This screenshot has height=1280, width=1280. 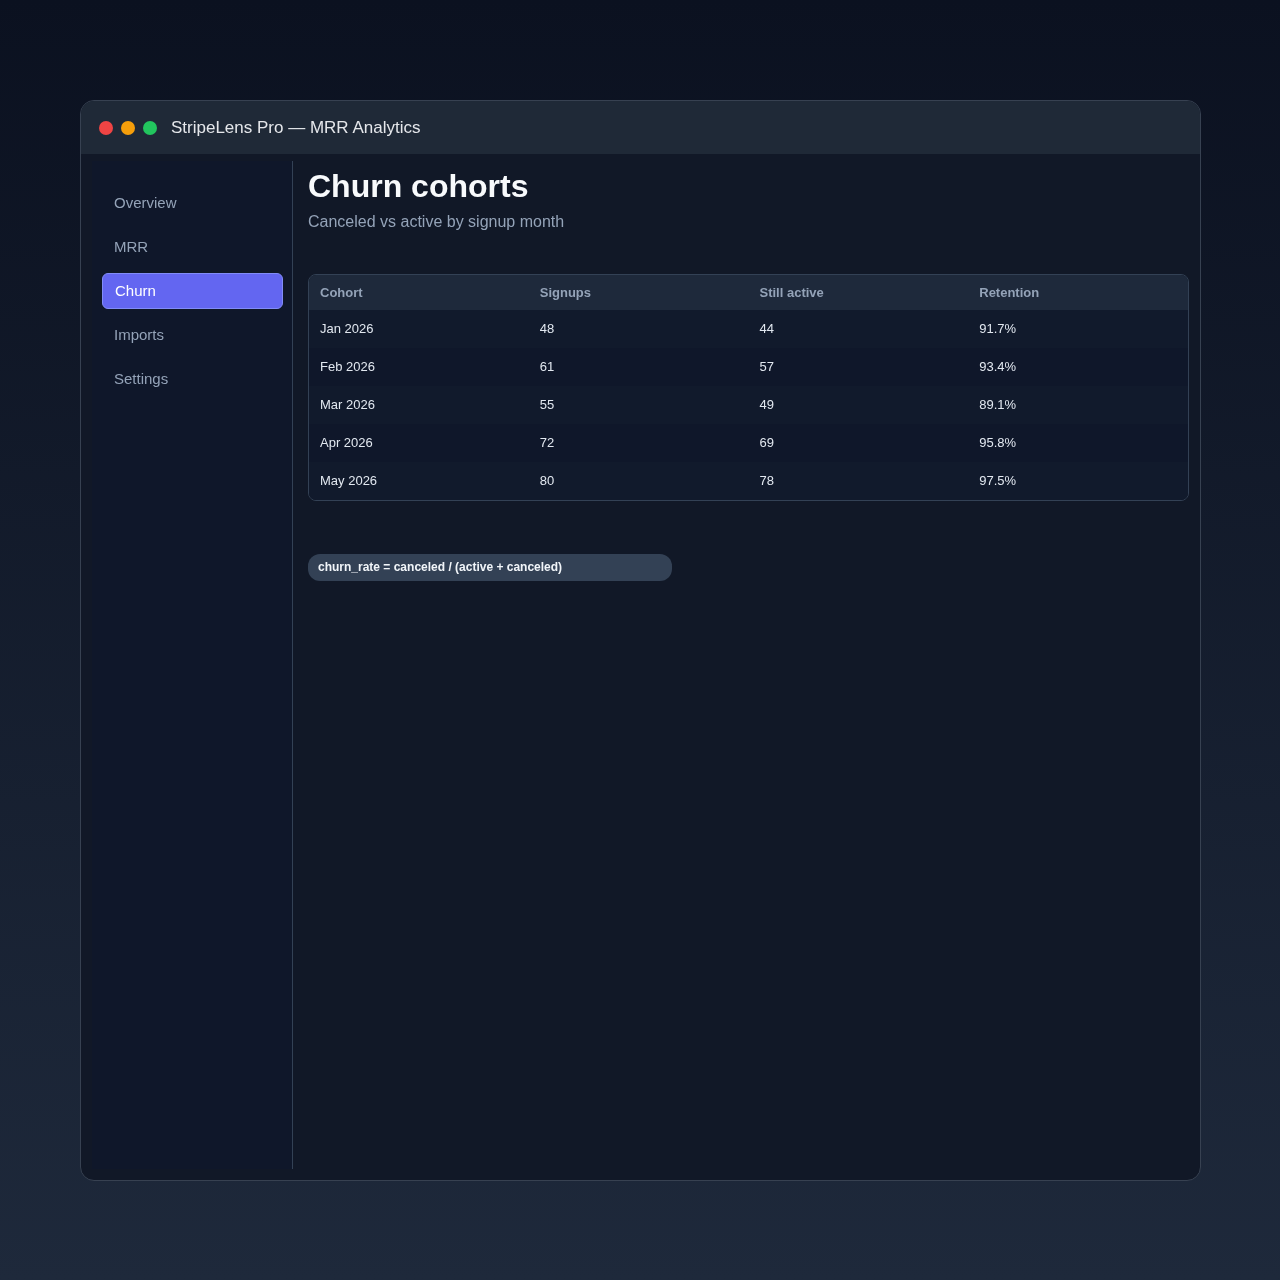 I want to click on maximize-button, so click(x=150, y=127).